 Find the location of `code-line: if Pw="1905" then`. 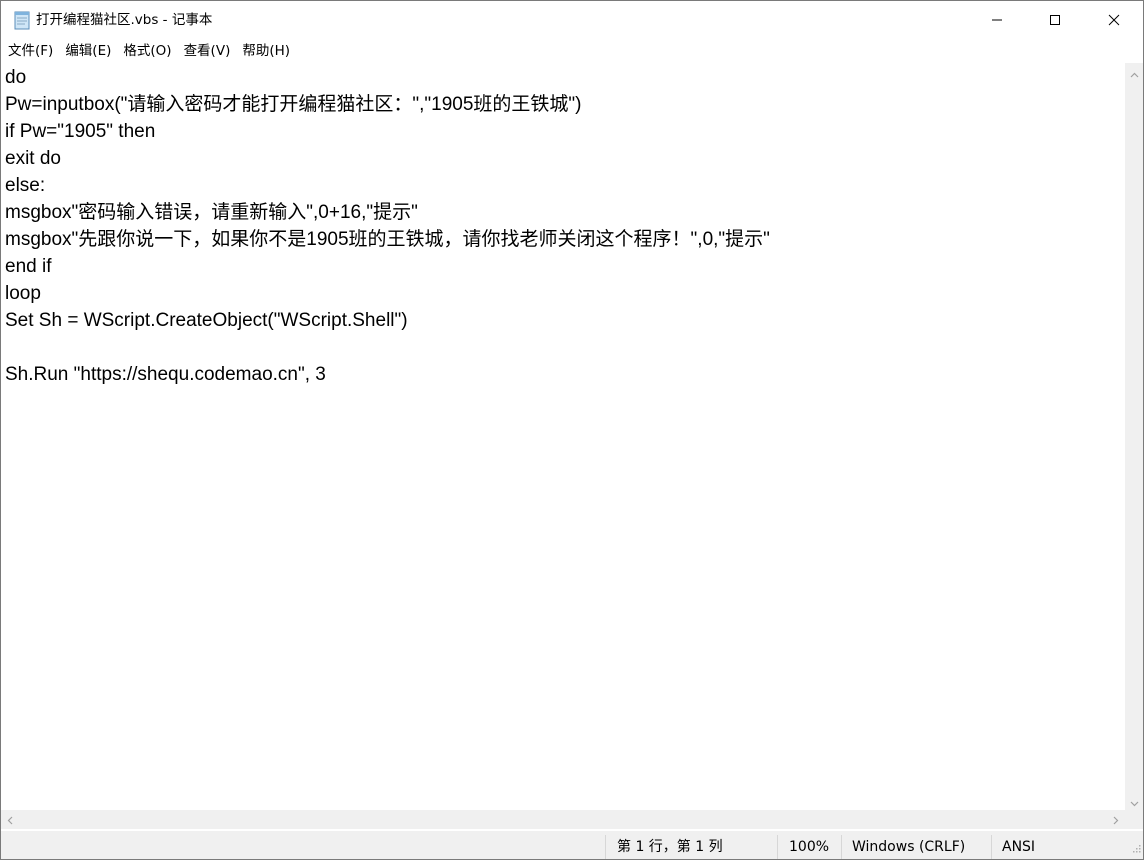

code-line: if Pw="1905" then is located at coordinates (80, 131).